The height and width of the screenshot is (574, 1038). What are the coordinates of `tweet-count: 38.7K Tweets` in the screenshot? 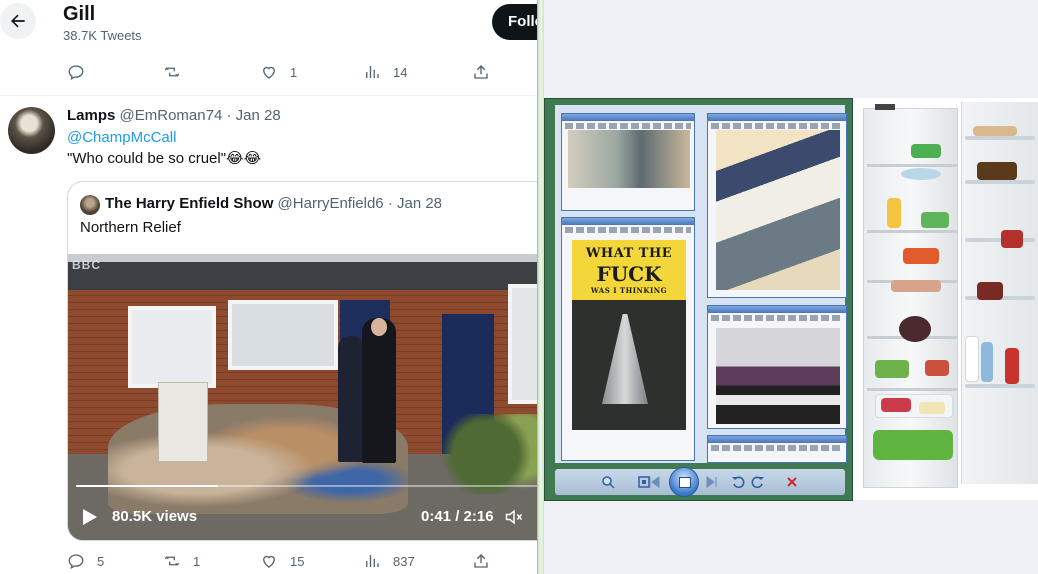 It's located at (102, 35).